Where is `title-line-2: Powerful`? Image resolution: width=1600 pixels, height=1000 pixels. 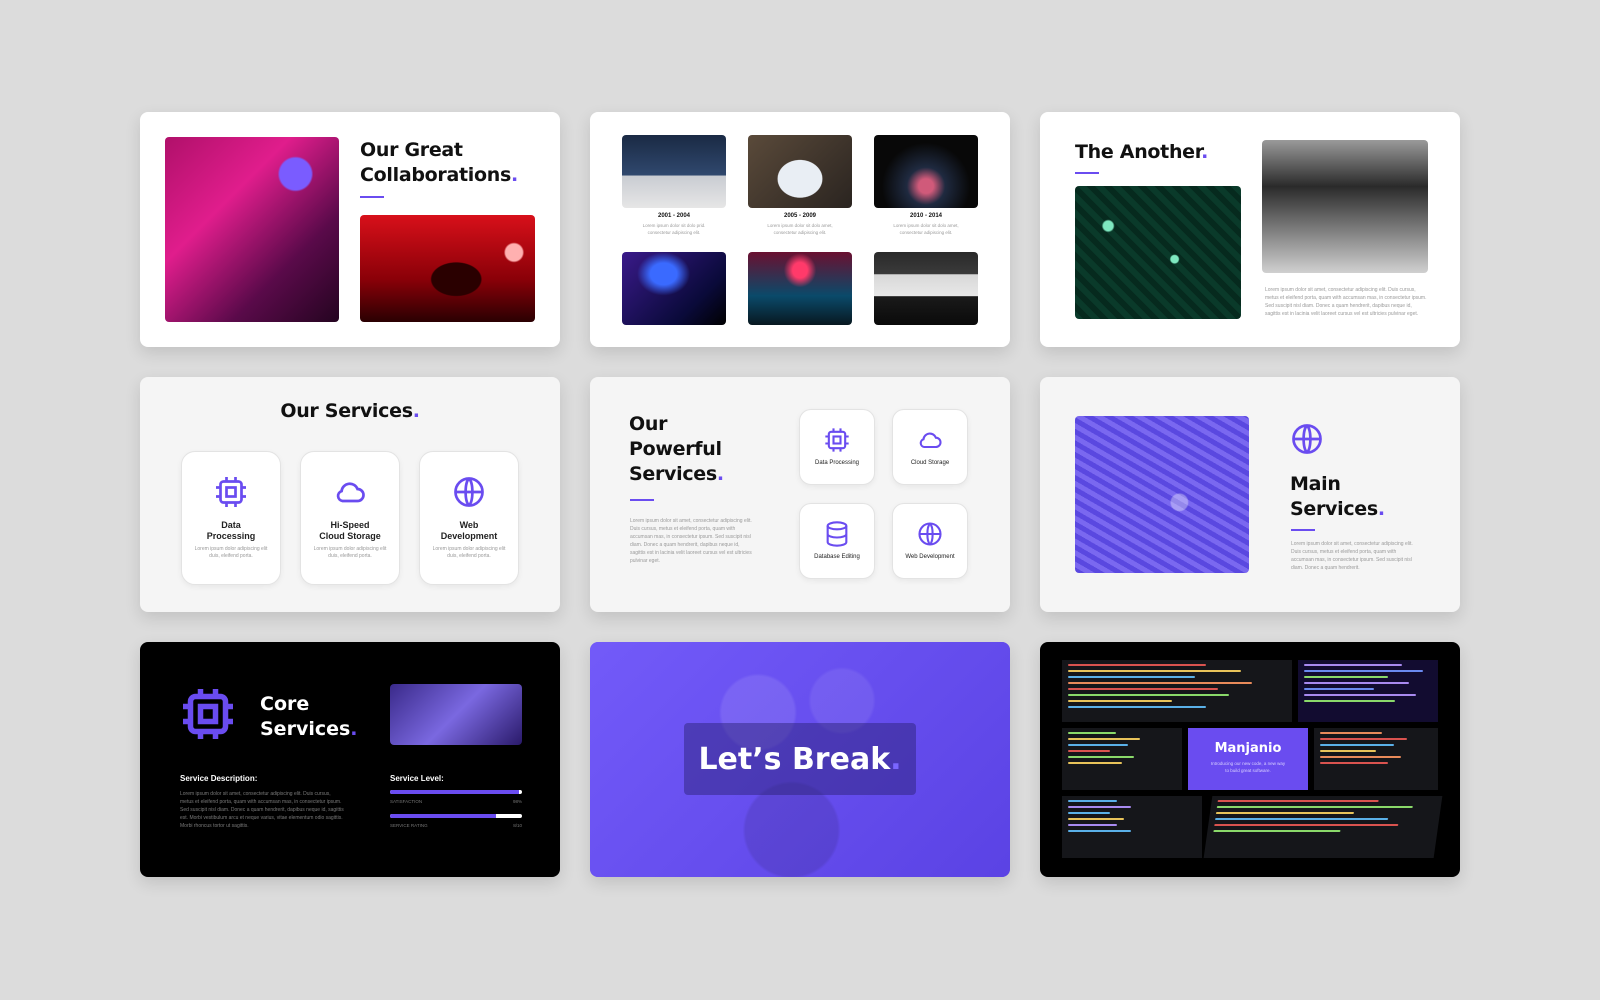
title-line-2: Powerful is located at coordinates (675, 449).